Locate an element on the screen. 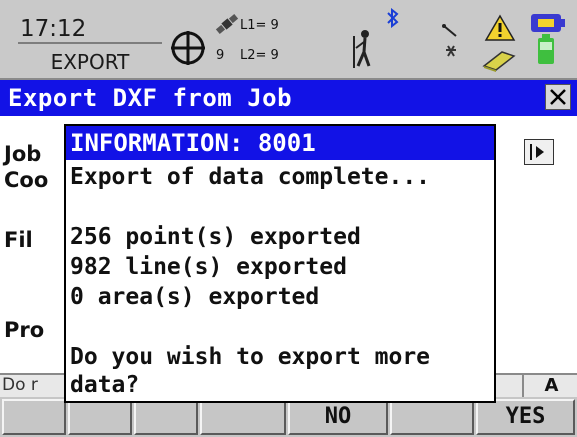 The width and height of the screenshot is (577, 437). battery-icon is located at coordinates (548, 39).